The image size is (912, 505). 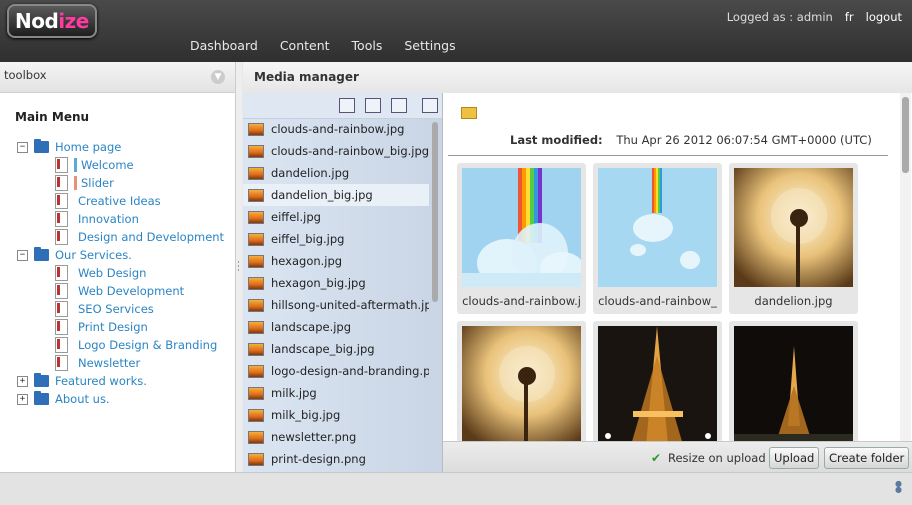 I want to click on tree-item: Featured works., so click(x=90, y=381).